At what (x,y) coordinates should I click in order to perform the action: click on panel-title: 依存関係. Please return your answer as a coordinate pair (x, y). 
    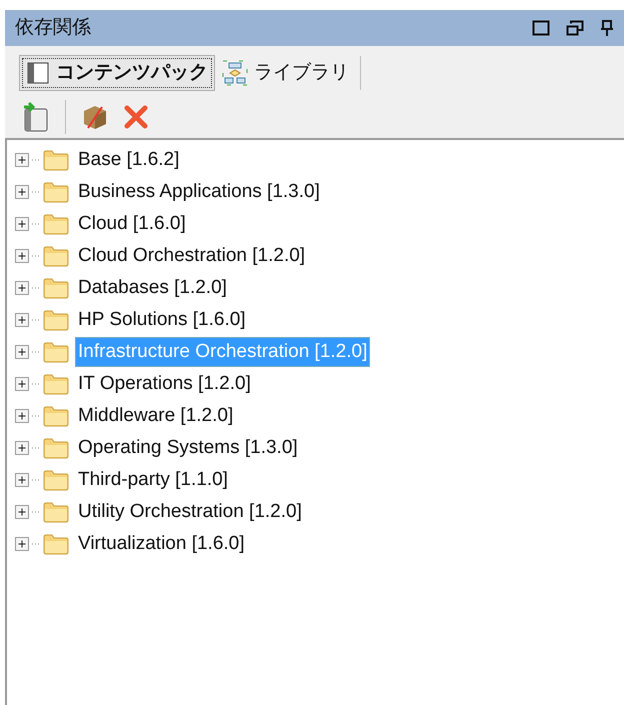
    Looking at the image, I should click on (53, 28).